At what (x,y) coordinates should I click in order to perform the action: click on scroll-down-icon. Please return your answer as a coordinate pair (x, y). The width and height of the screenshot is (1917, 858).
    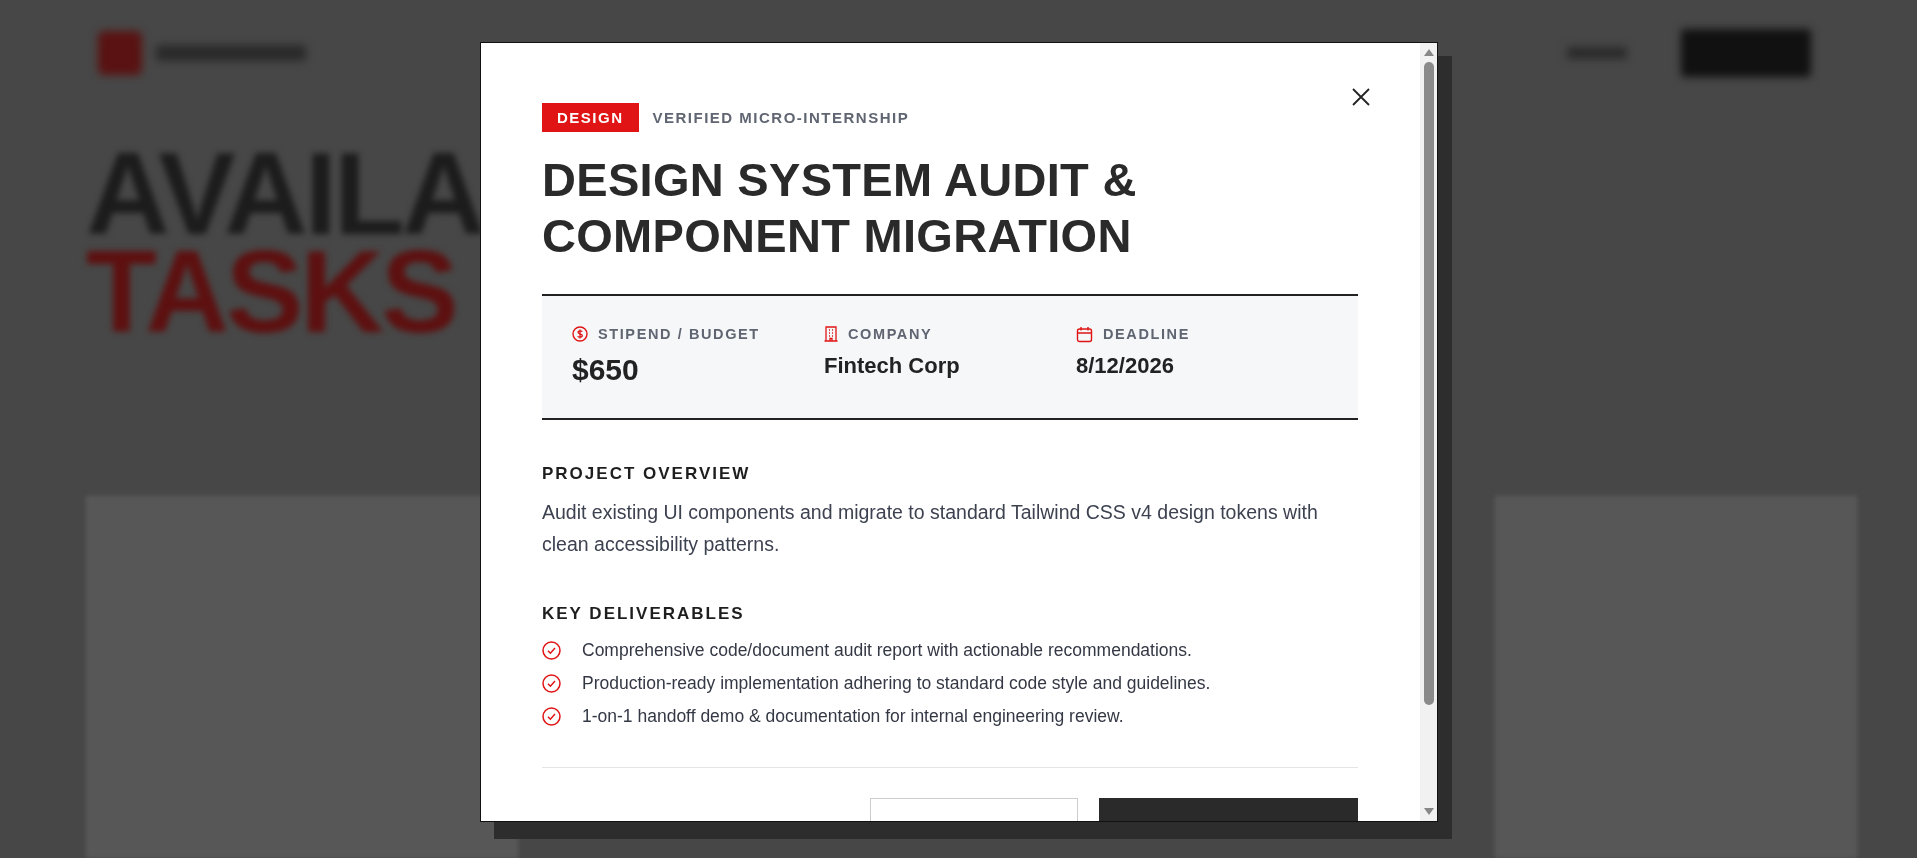
    Looking at the image, I should click on (1428, 811).